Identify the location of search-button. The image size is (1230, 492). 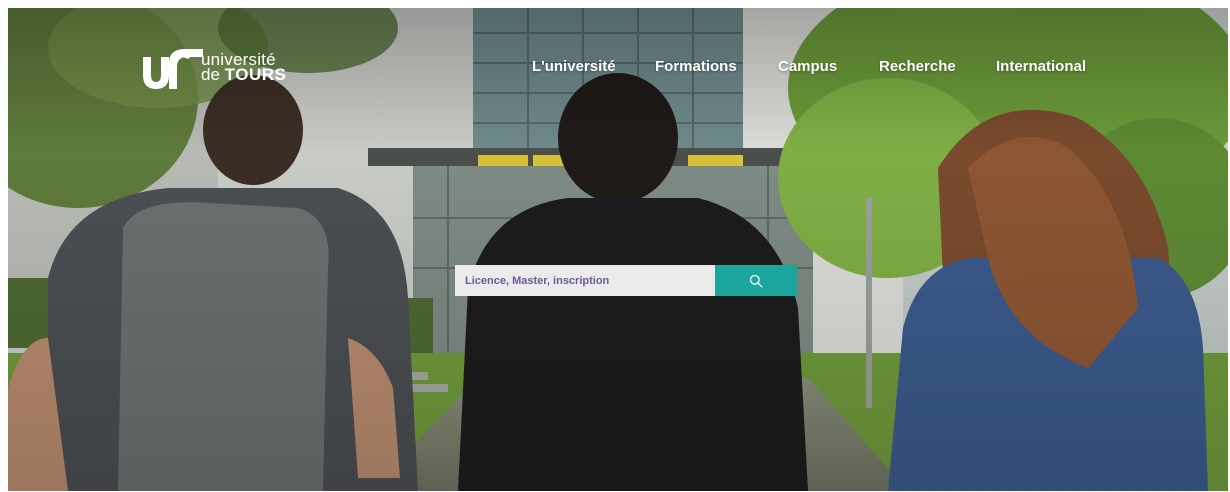
(756, 280).